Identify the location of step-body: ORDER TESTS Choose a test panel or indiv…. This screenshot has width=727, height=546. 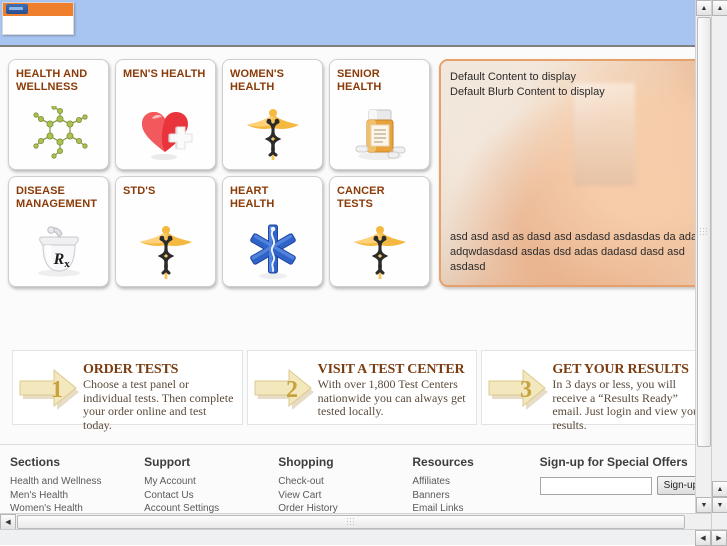
(159, 394).